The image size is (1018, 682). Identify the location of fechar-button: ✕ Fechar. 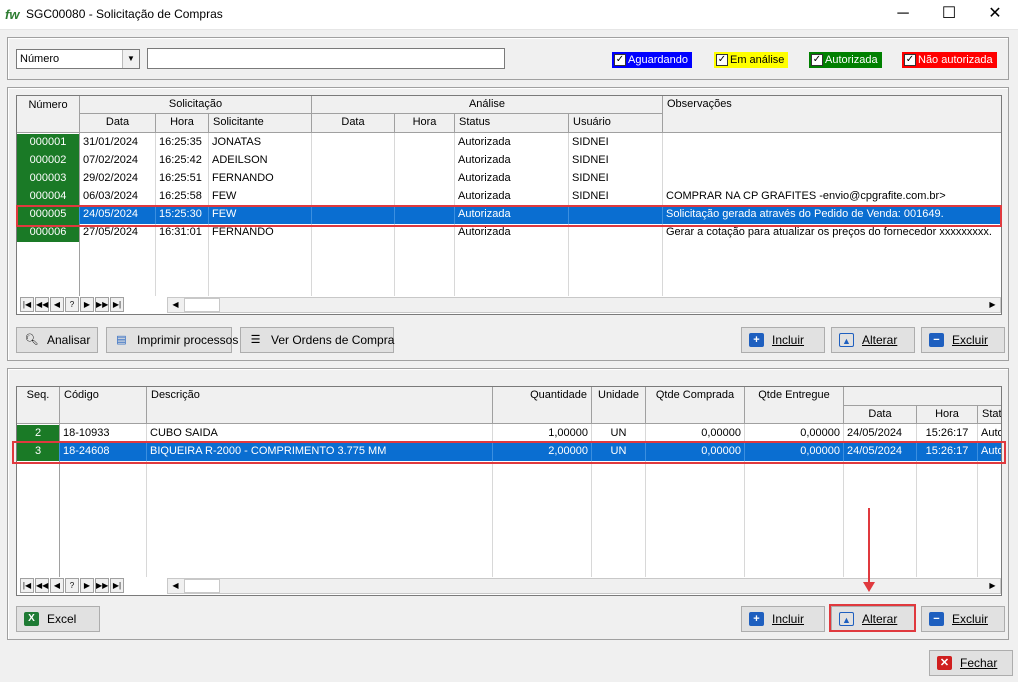
(971, 663).